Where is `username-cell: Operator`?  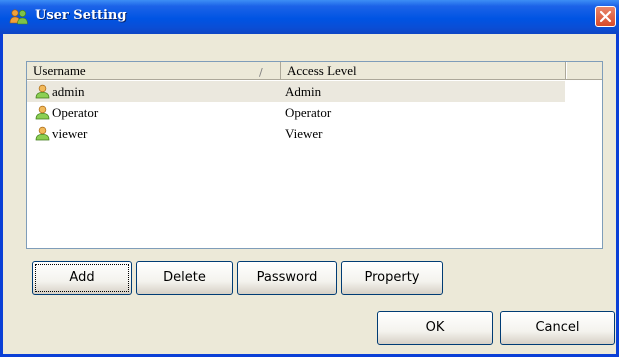 username-cell: Operator is located at coordinates (75, 112).